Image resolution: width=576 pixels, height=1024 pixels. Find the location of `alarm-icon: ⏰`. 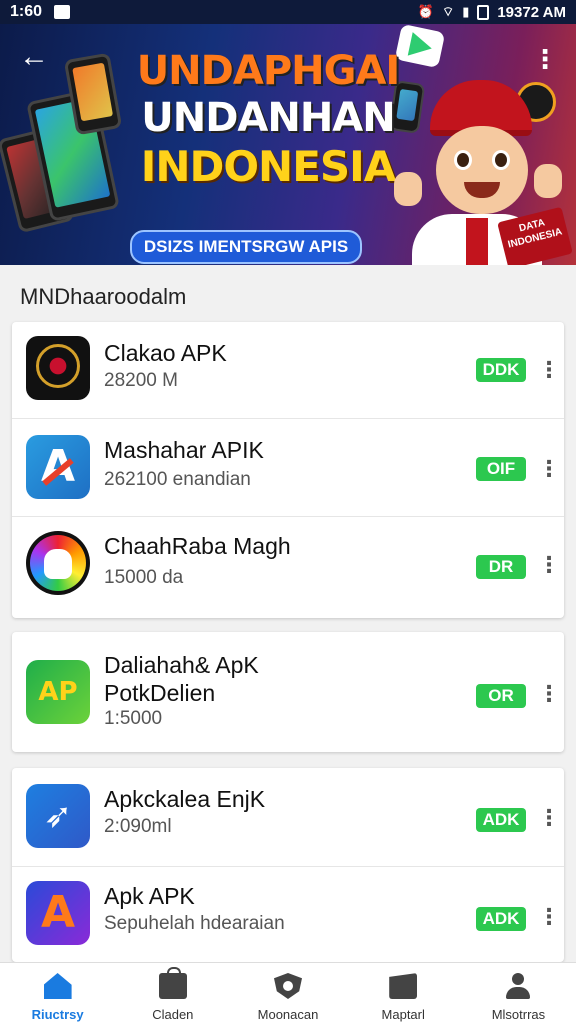

alarm-icon: ⏰ is located at coordinates (425, 11).